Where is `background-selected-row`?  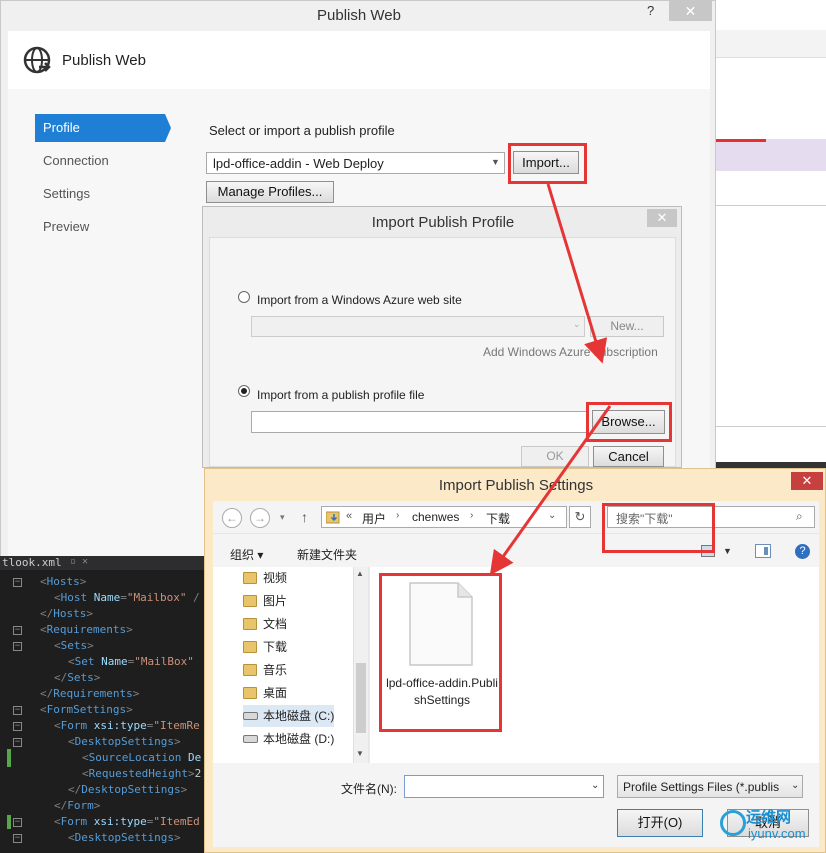 background-selected-row is located at coordinates (771, 155).